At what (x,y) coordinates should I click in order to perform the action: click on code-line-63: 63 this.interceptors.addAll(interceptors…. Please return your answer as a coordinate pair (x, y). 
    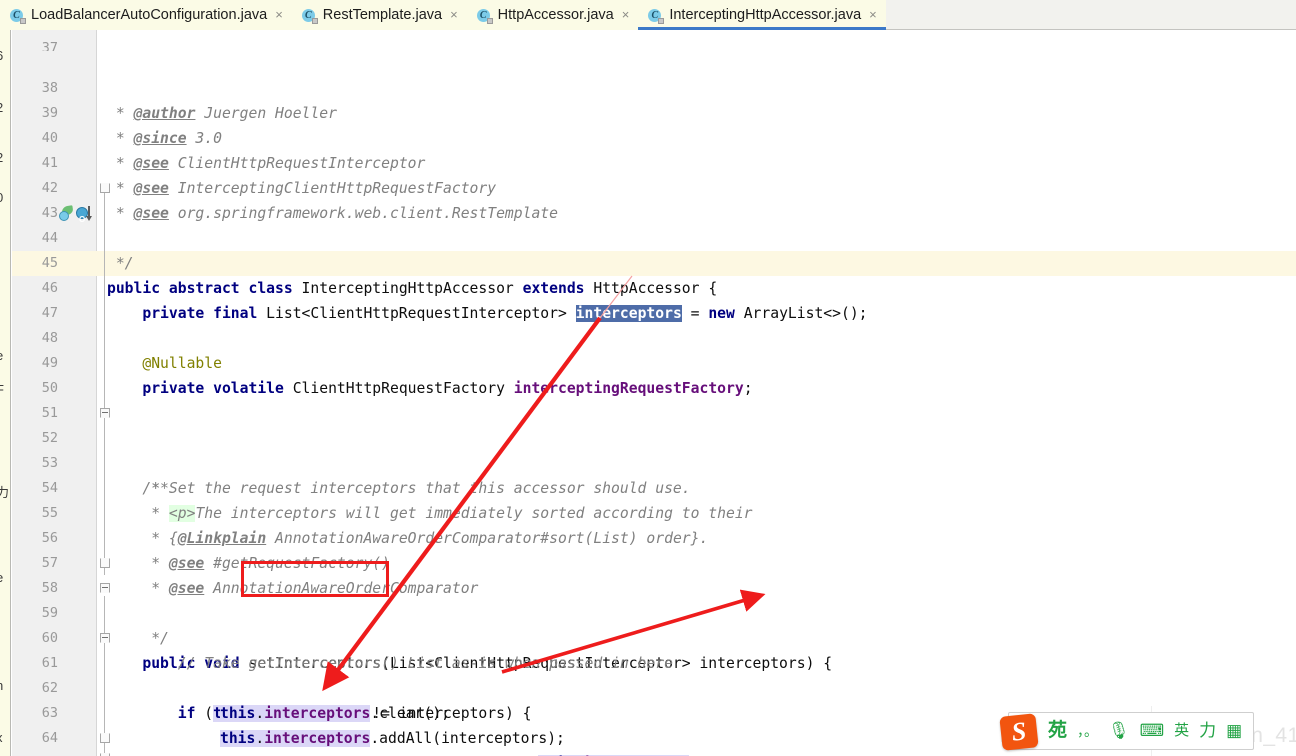
    Looking at the image, I should click on (654, 711).